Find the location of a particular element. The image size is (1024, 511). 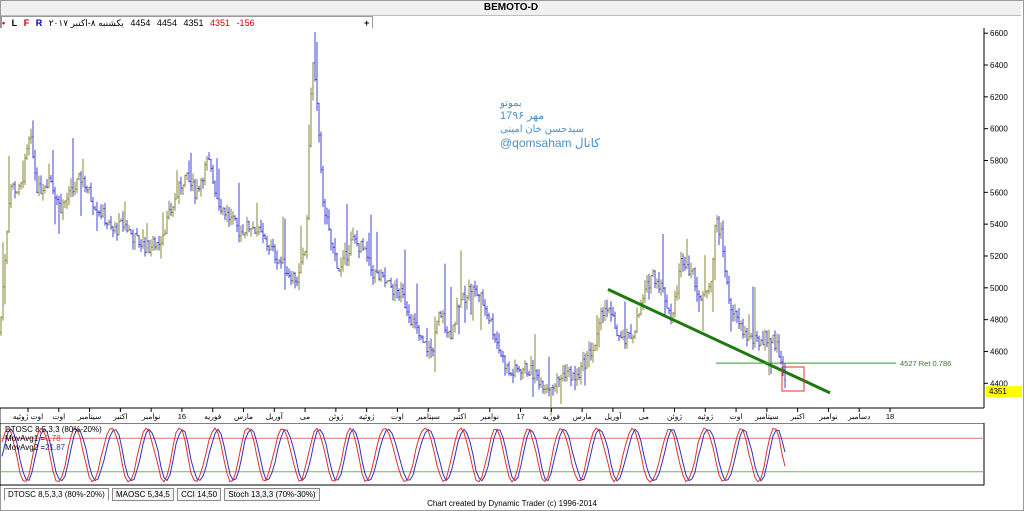

movavg2-label: MovAvg2 =21.87 is located at coordinates (35, 447).